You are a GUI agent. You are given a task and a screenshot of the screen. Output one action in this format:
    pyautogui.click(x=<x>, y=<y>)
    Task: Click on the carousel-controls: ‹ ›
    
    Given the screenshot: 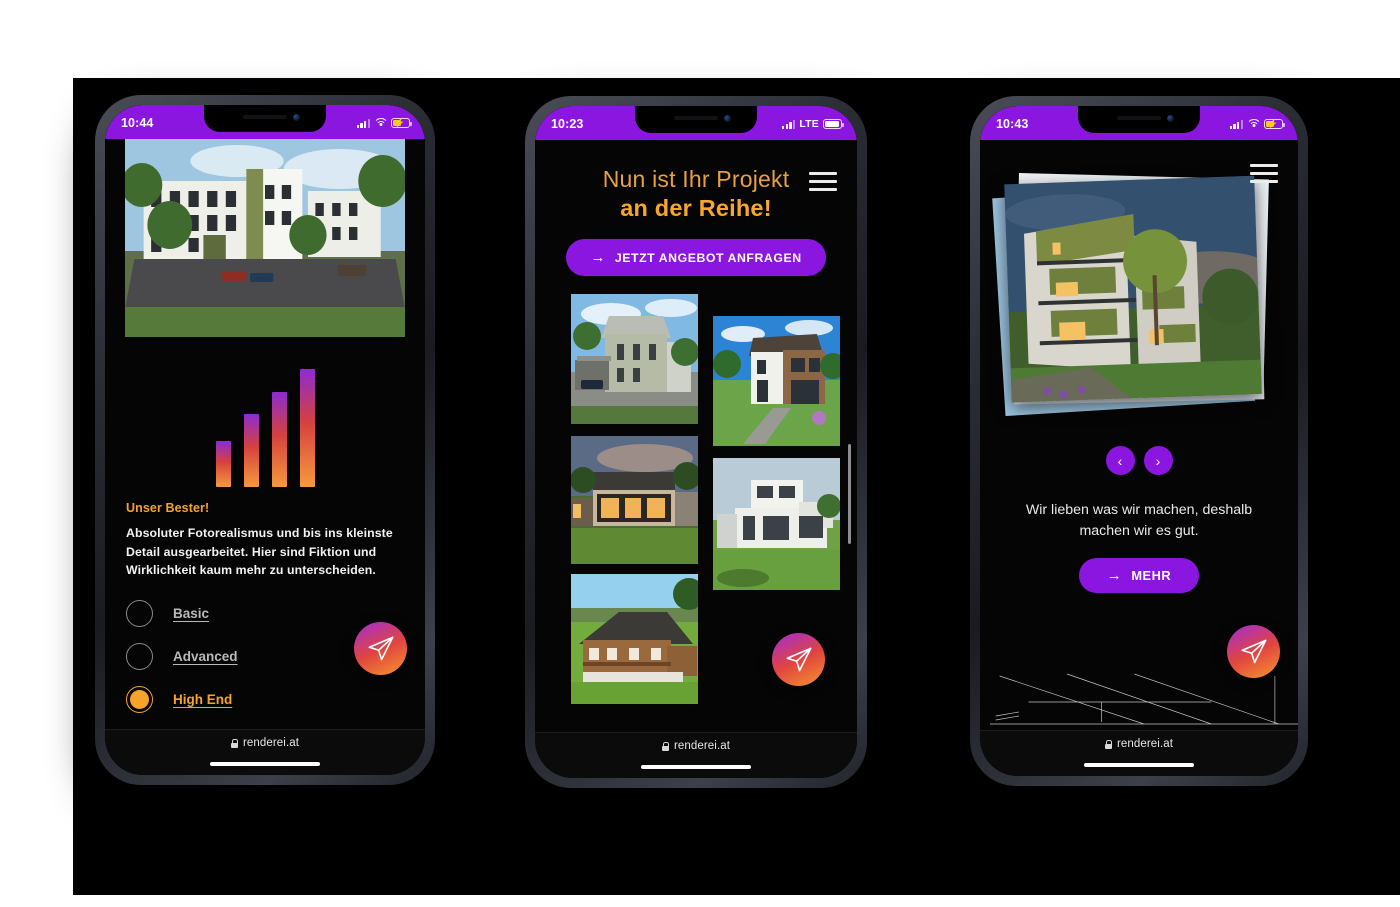 What is the action you would take?
    pyautogui.click(x=1139, y=460)
    